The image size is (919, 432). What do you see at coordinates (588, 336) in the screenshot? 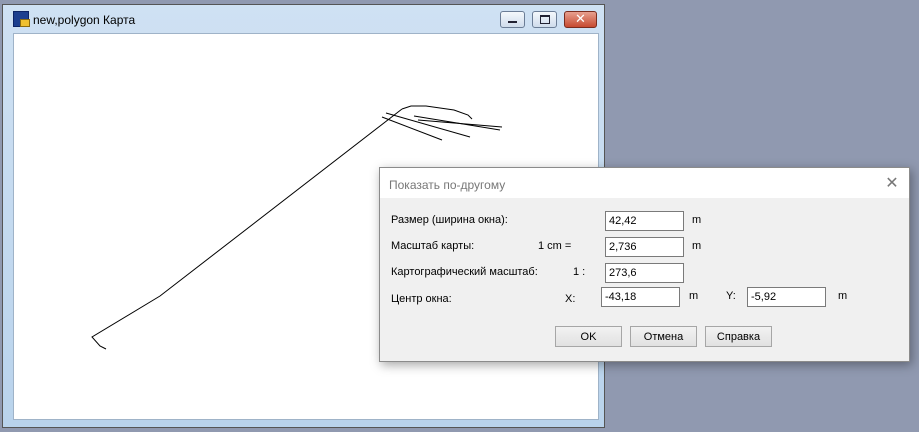
I see `ok-button: OK` at bounding box center [588, 336].